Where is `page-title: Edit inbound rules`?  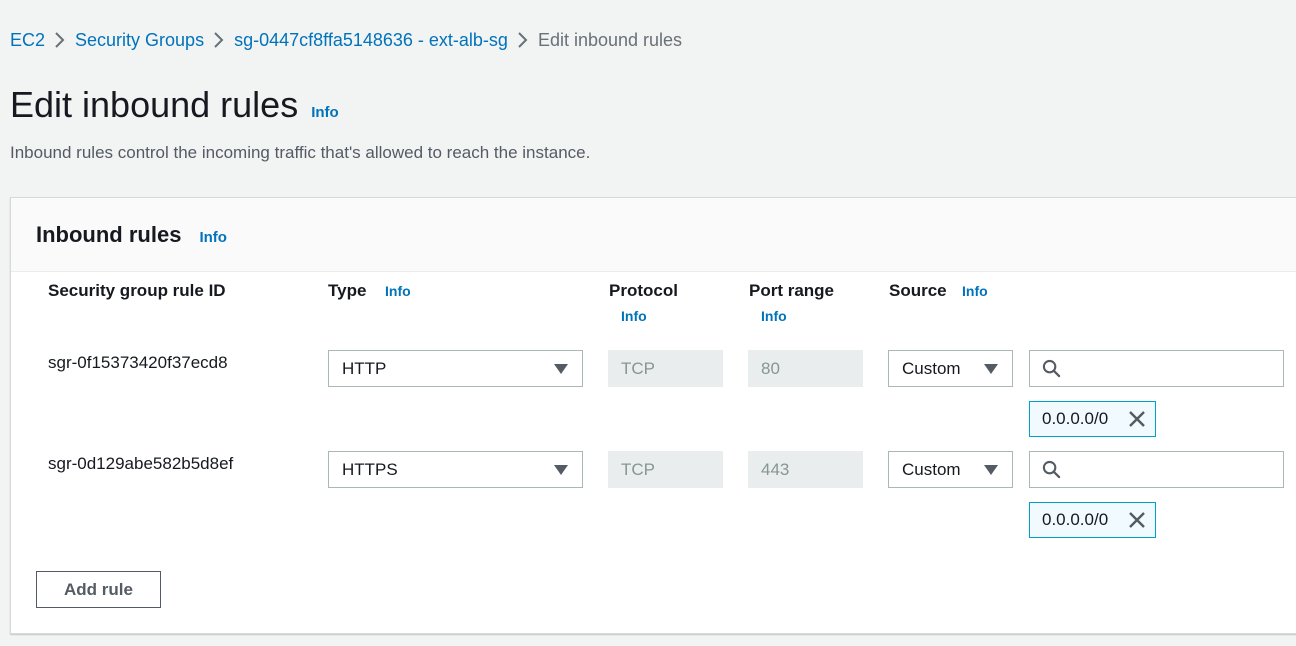
page-title: Edit inbound rules is located at coordinates (154, 104).